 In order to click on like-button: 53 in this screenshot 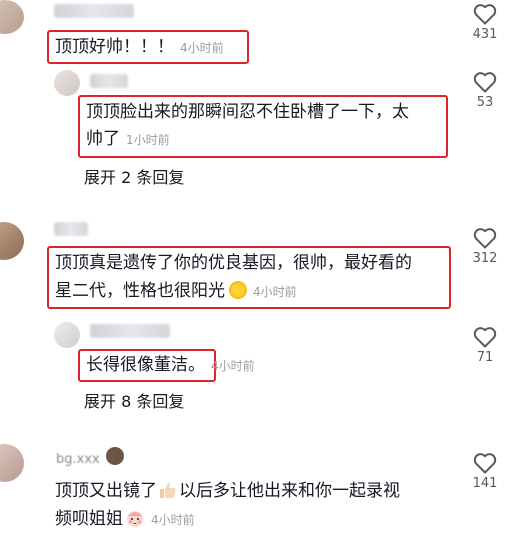, I will do `click(485, 90)`.